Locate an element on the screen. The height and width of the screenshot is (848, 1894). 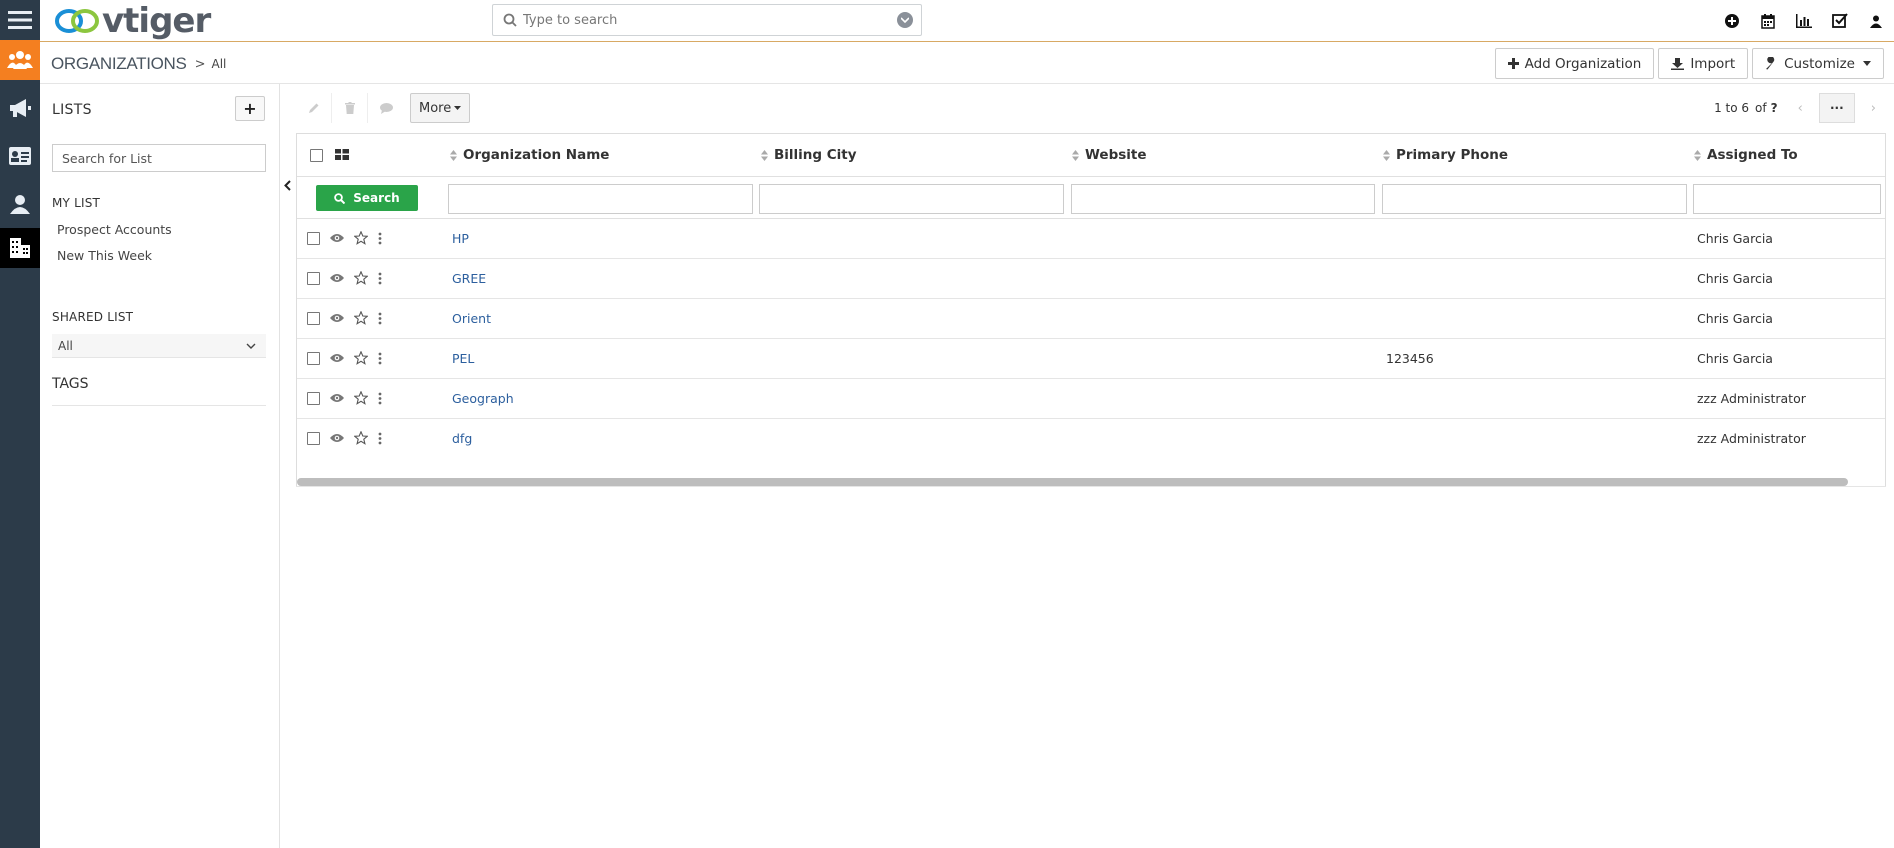
tags-section: TAGS is located at coordinates (159, 391).